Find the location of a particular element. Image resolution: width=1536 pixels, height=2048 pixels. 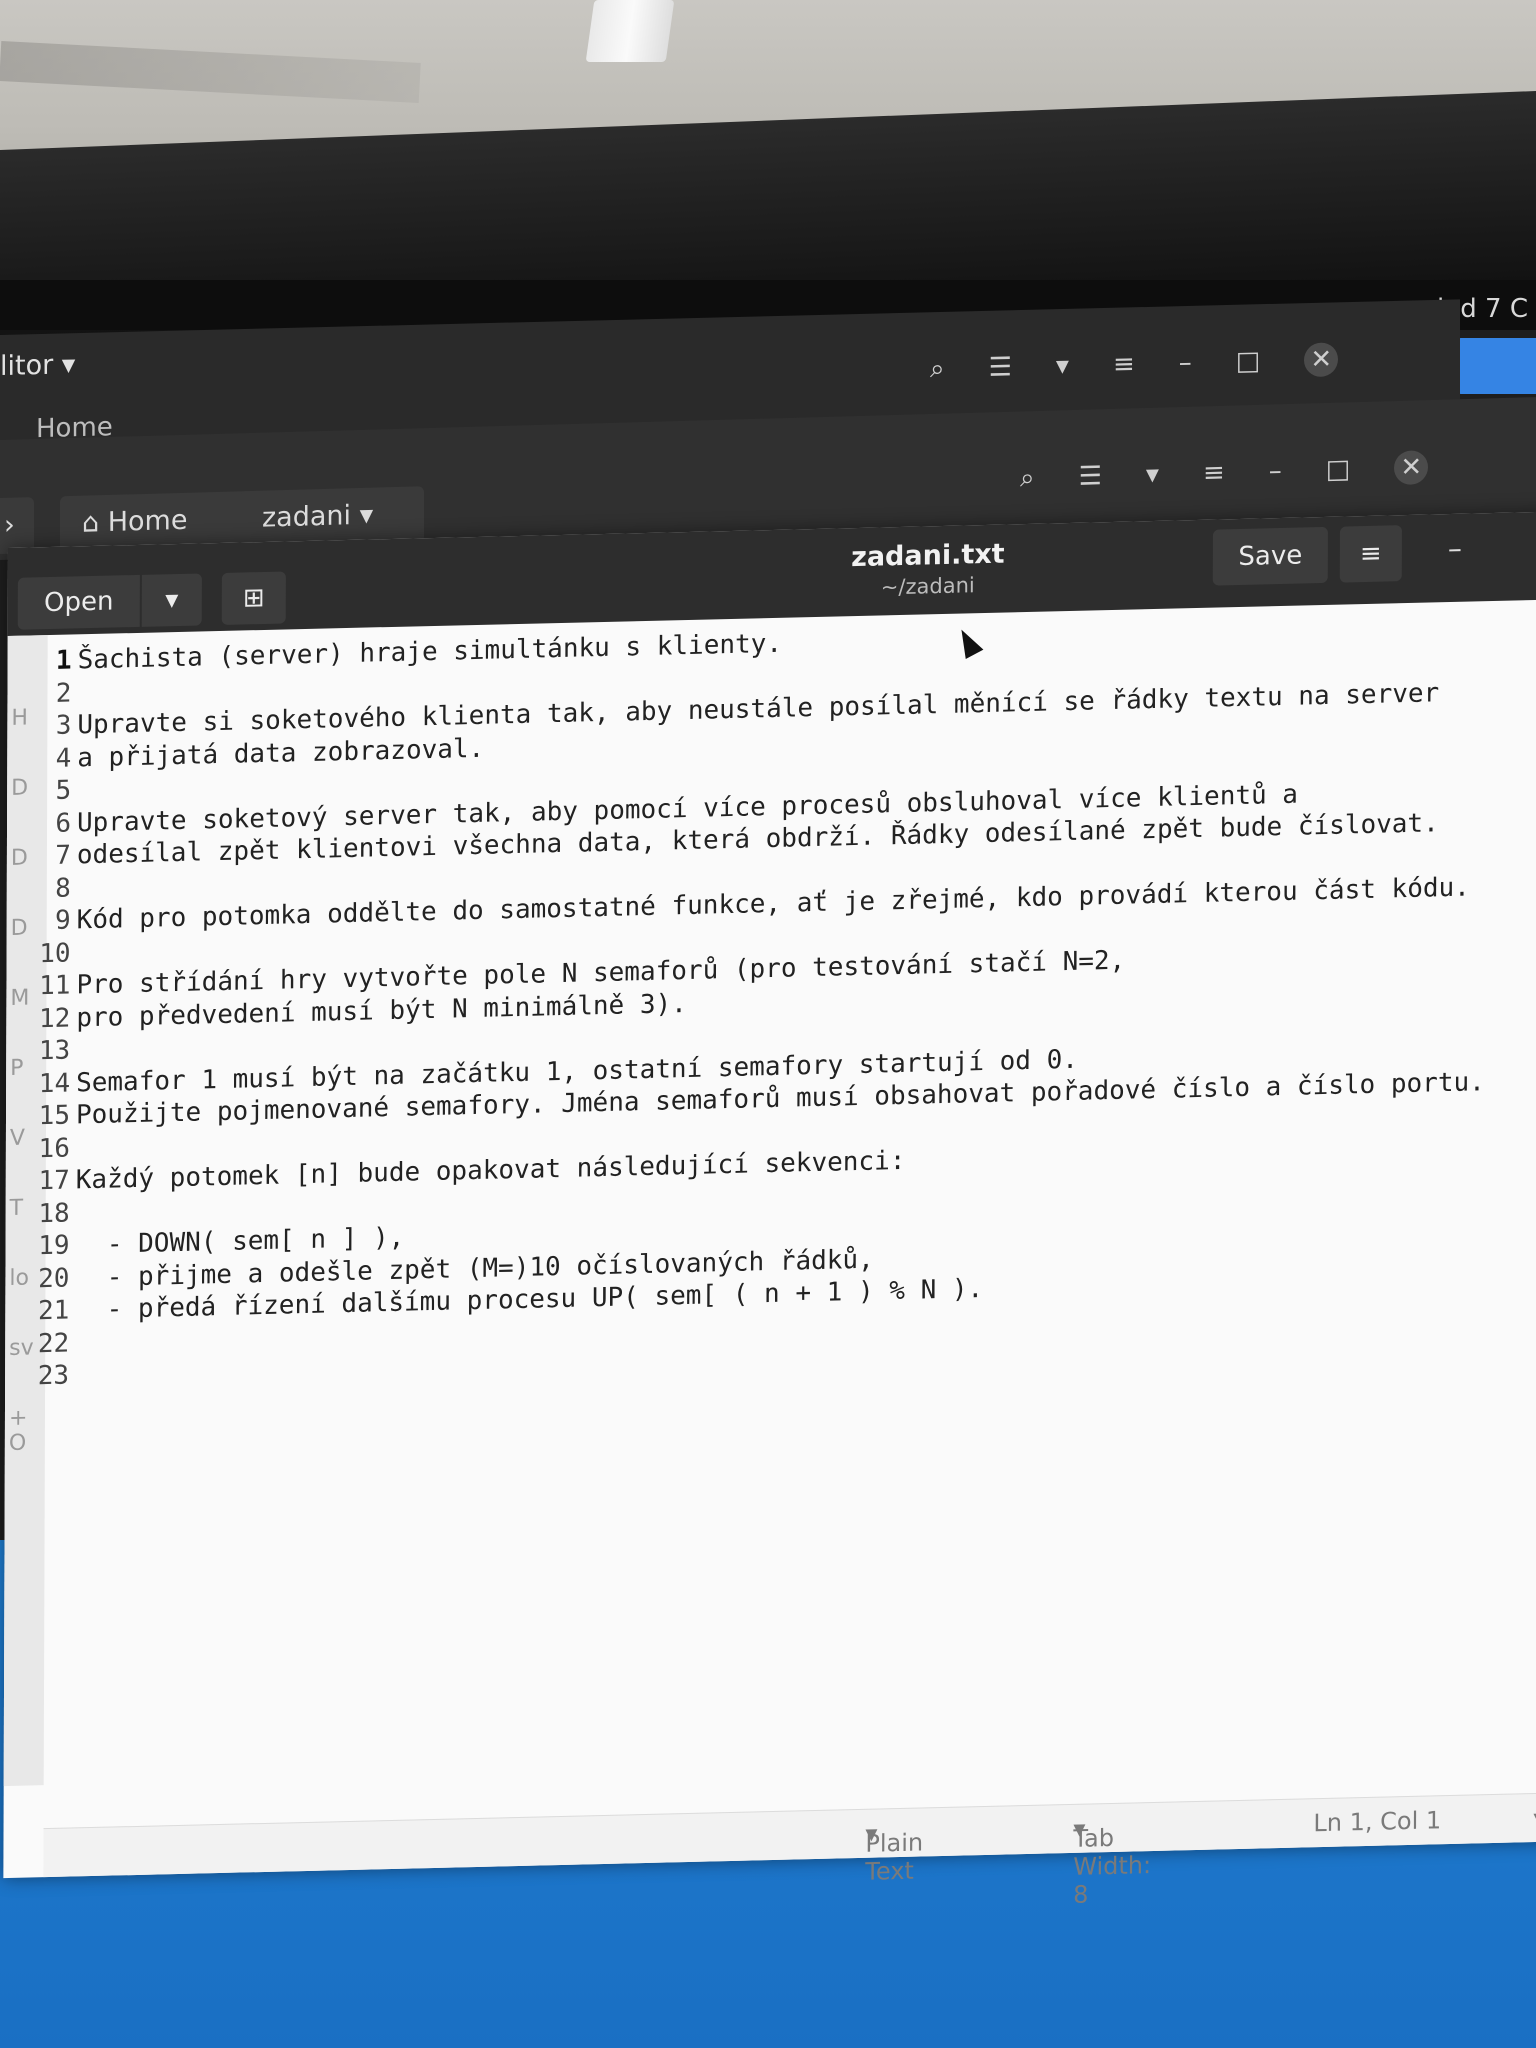

open-dropdown-button: ▾ is located at coordinates (171, 600).